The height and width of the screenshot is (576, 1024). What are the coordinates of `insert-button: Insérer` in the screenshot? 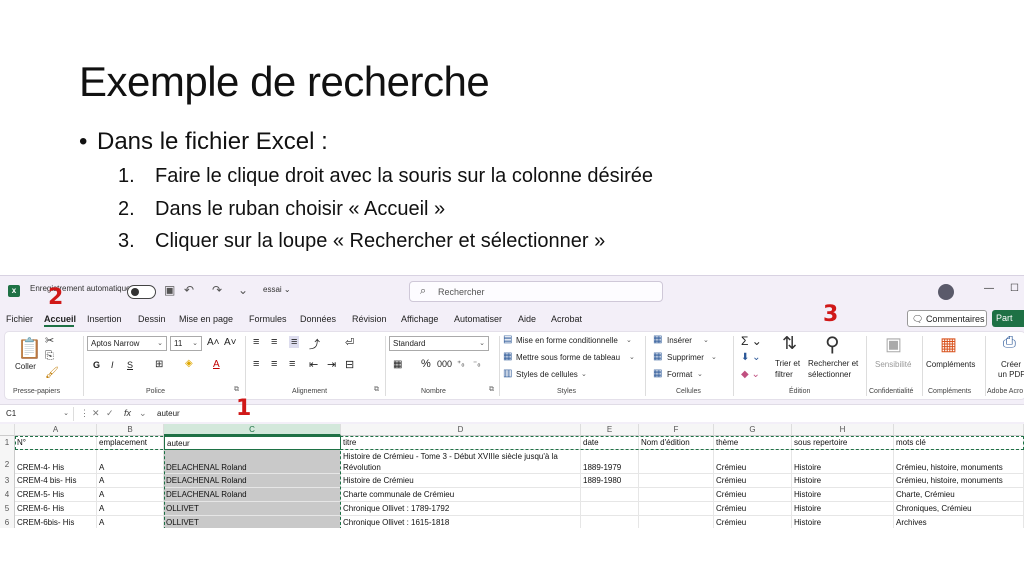 It's located at (679, 340).